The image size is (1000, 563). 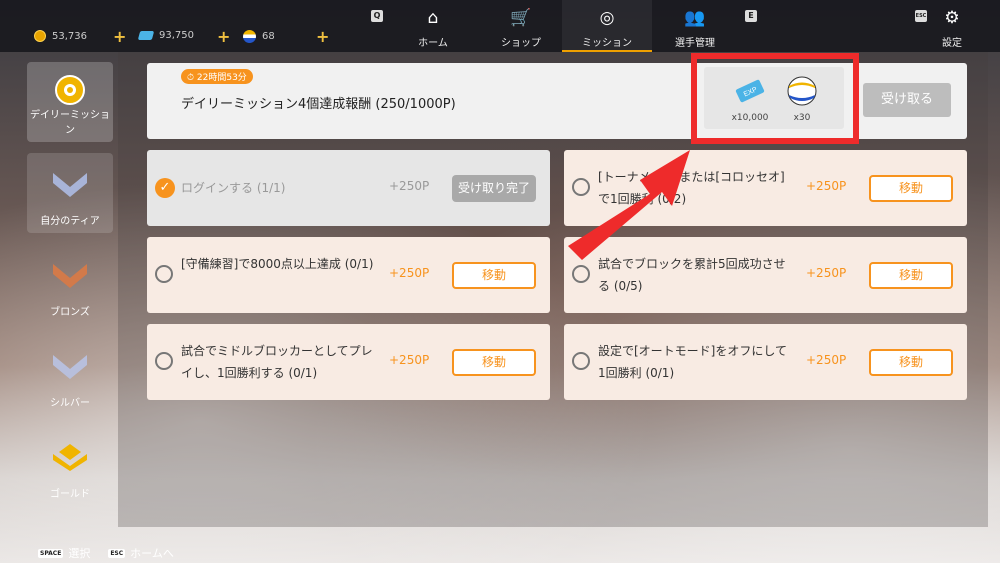 I want to click on silver-chevron-icon, so click(x=70, y=367).